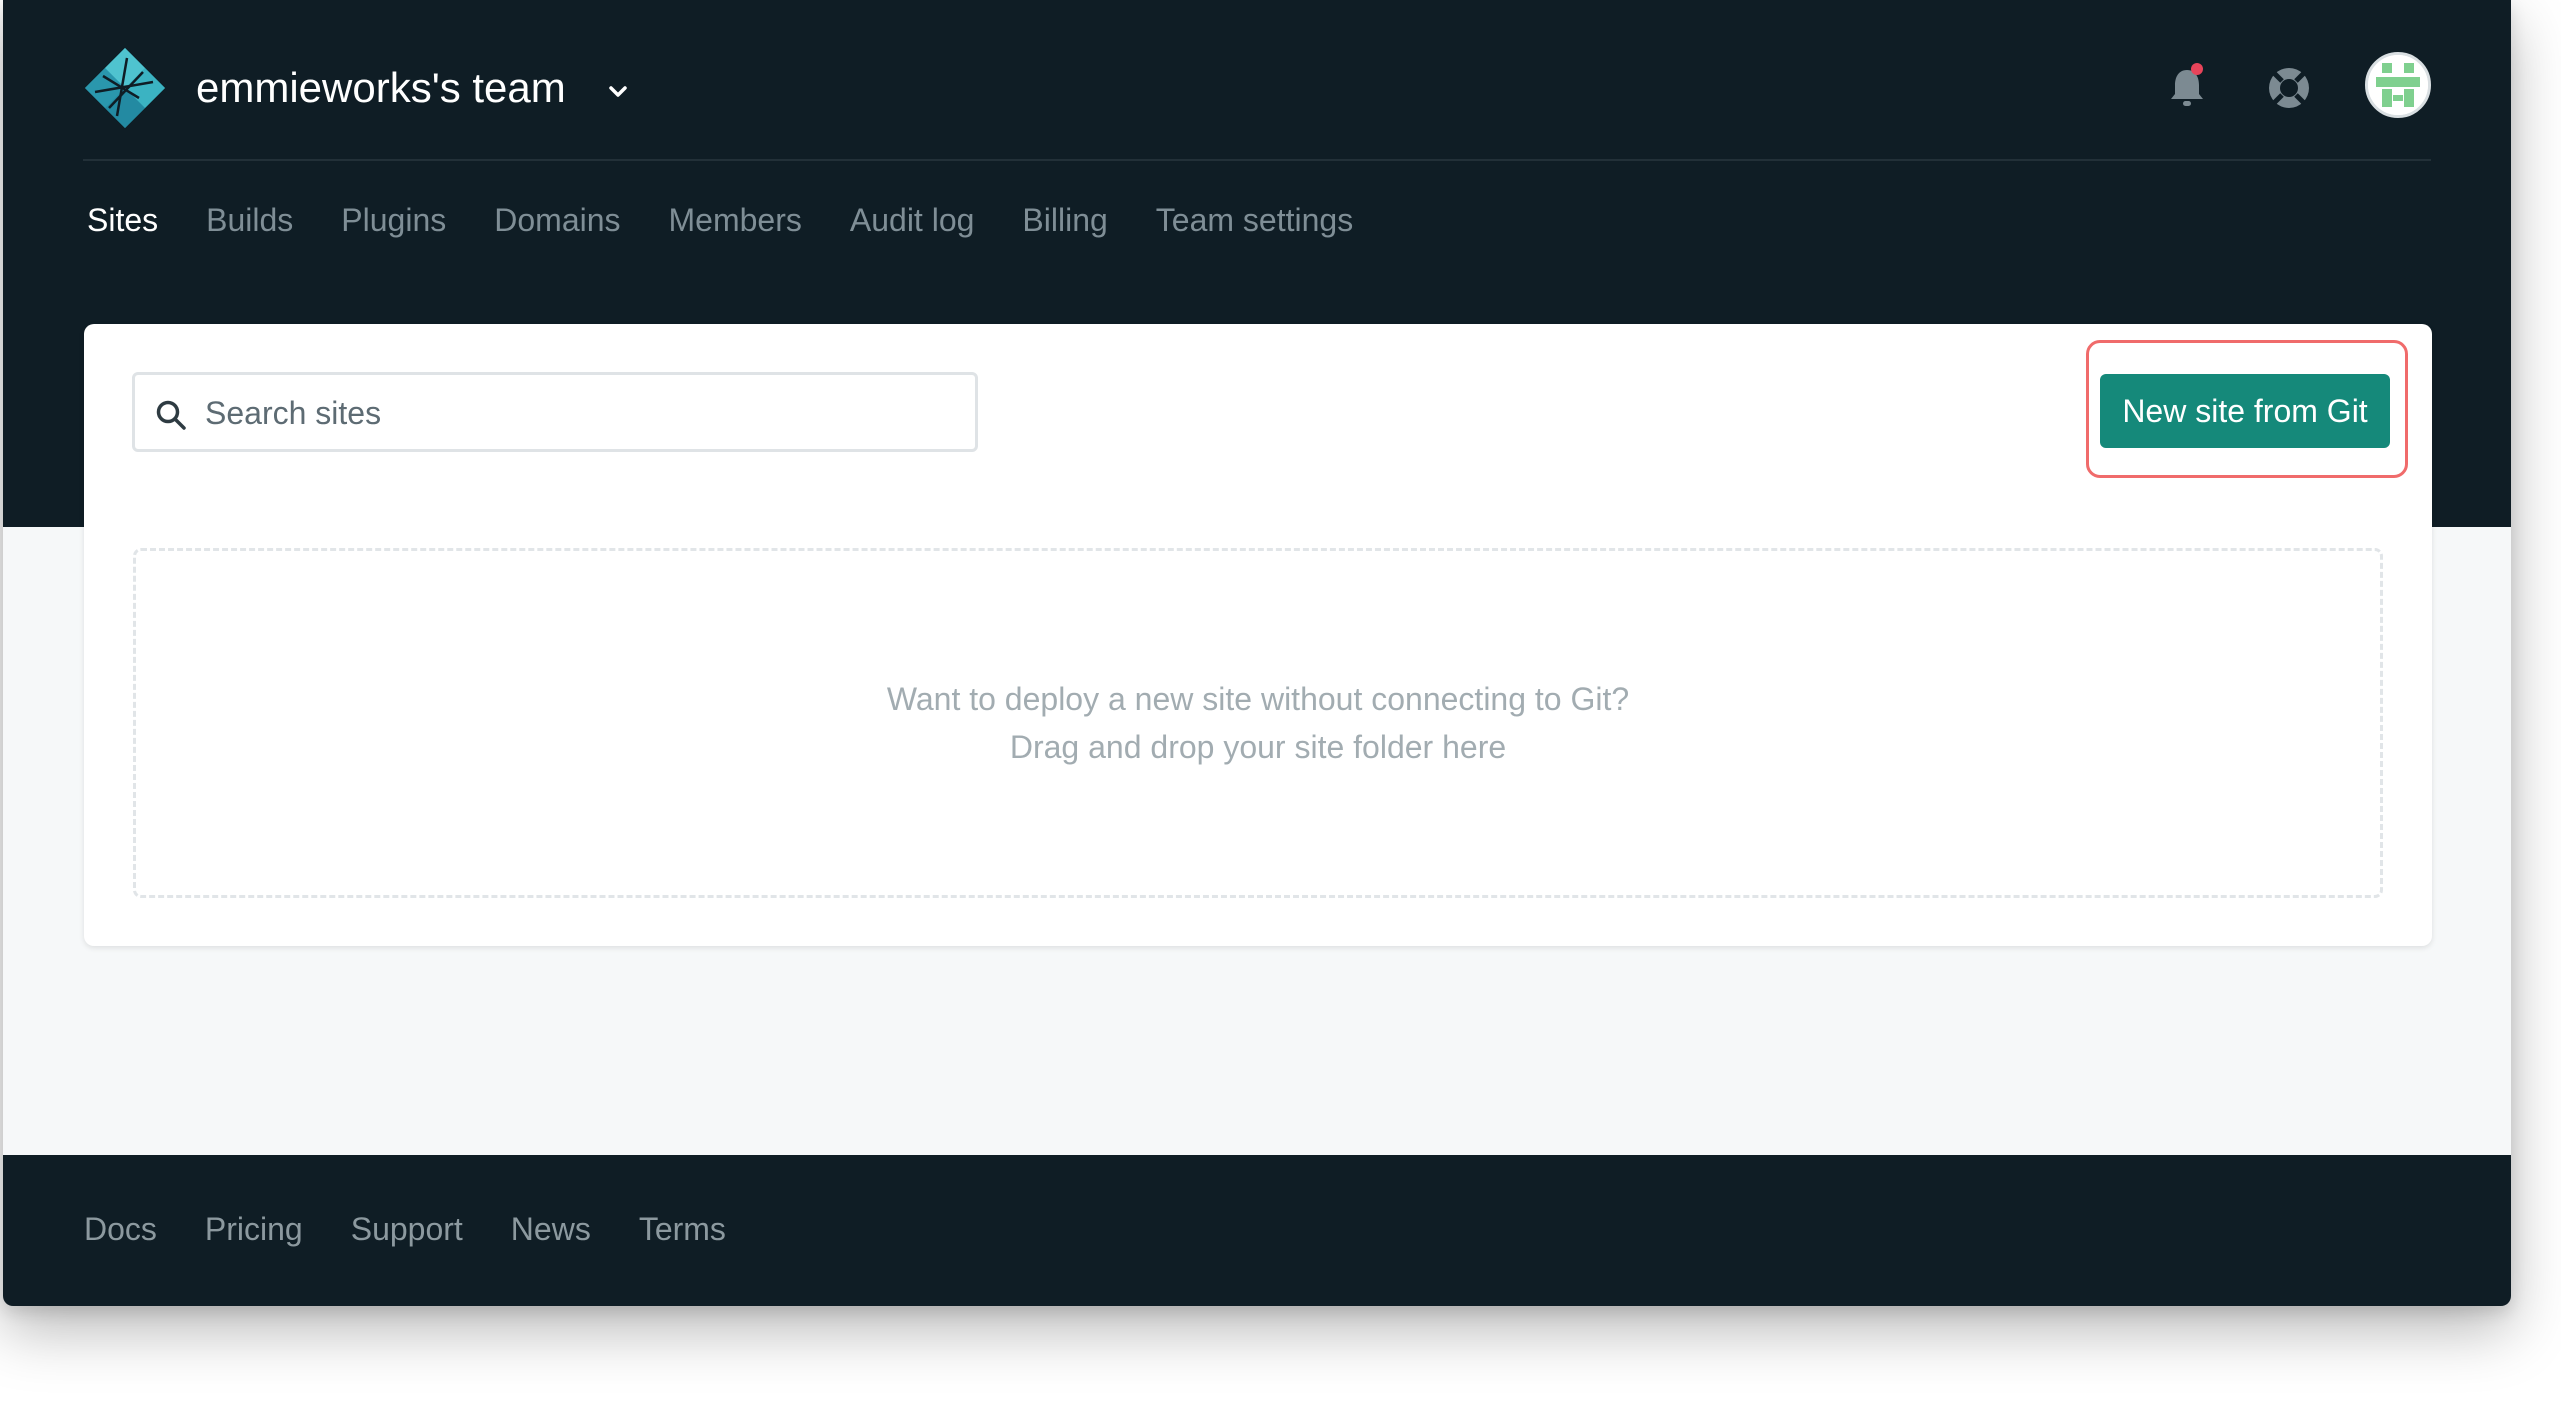 The width and height of the screenshot is (2561, 1418). I want to click on tab-builds: Builds, so click(249, 220).